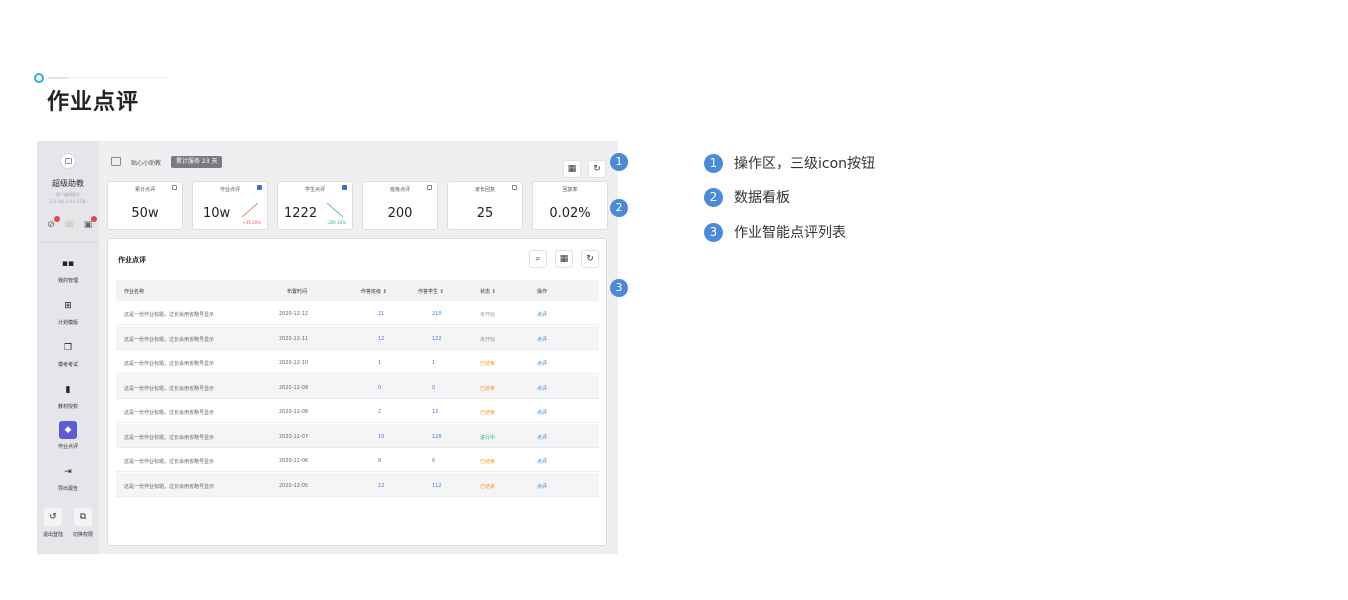 The height and width of the screenshot is (600, 1348). What do you see at coordinates (144, 190) in the screenshot?
I see `card-label: 累计点评` at bounding box center [144, 190].